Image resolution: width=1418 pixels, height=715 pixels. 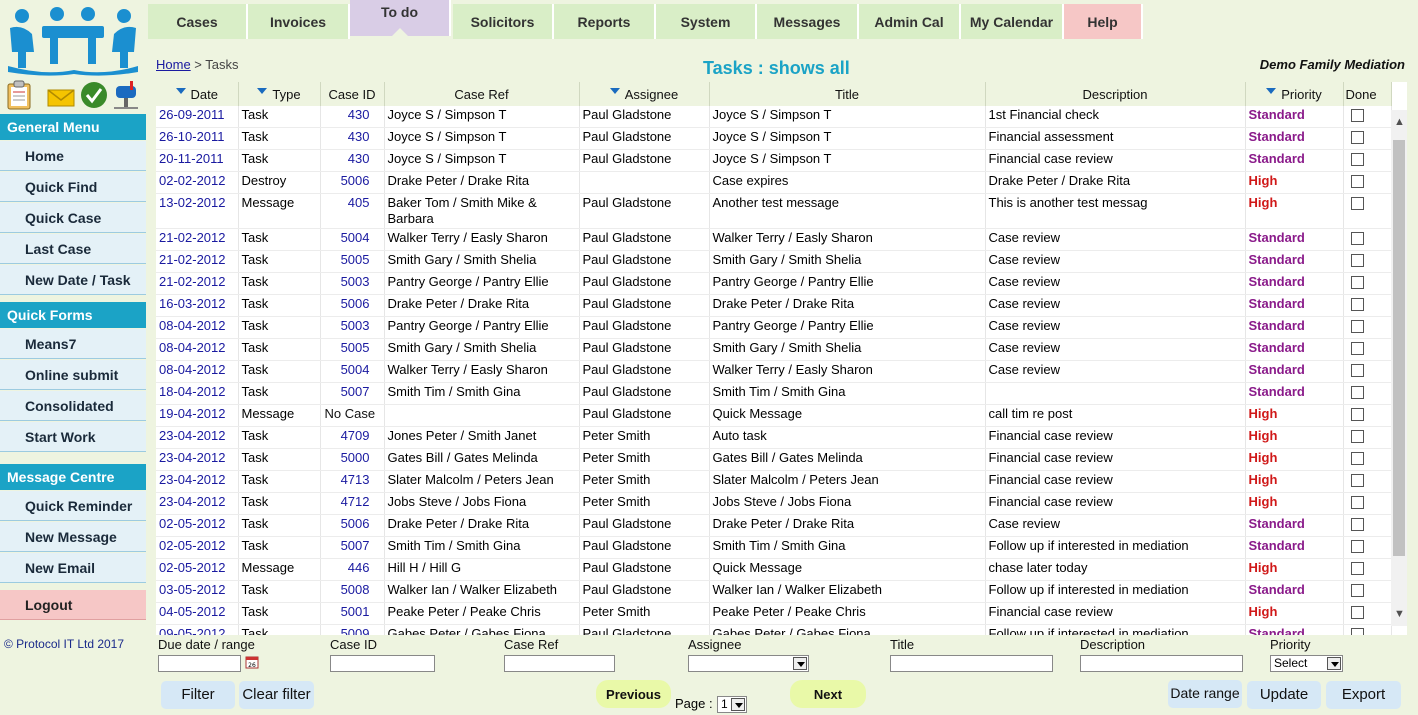 I want to click on mailbox-icon, so click(x=126, y=95).